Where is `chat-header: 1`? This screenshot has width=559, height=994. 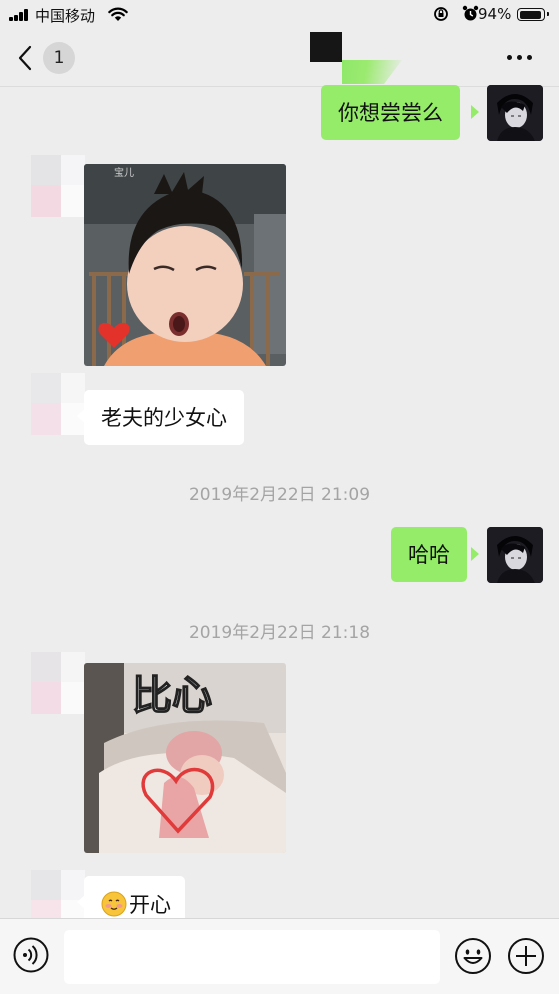 chat-header: 1 is located at coordinates (279, 58).